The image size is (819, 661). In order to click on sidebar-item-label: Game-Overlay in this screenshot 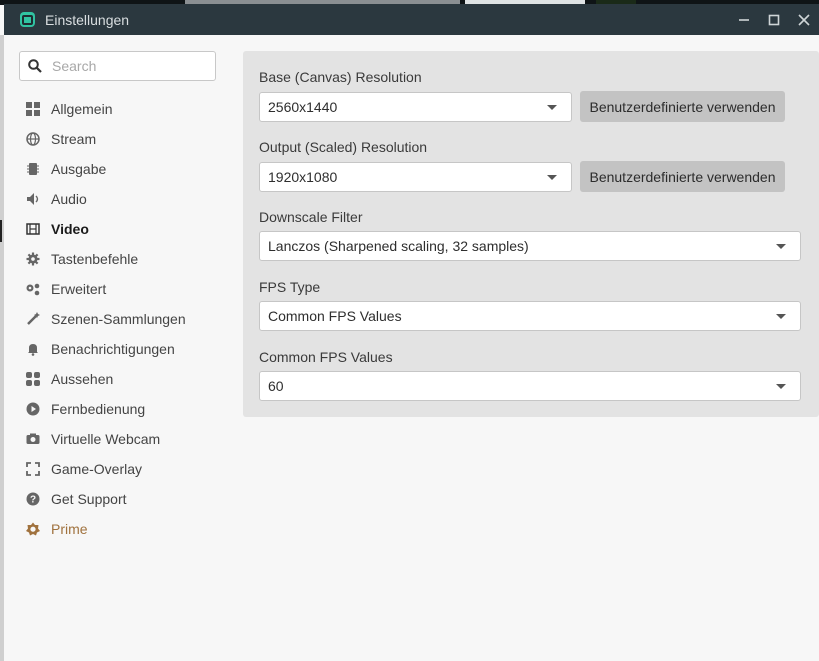, I will do `click(97, 469)`.